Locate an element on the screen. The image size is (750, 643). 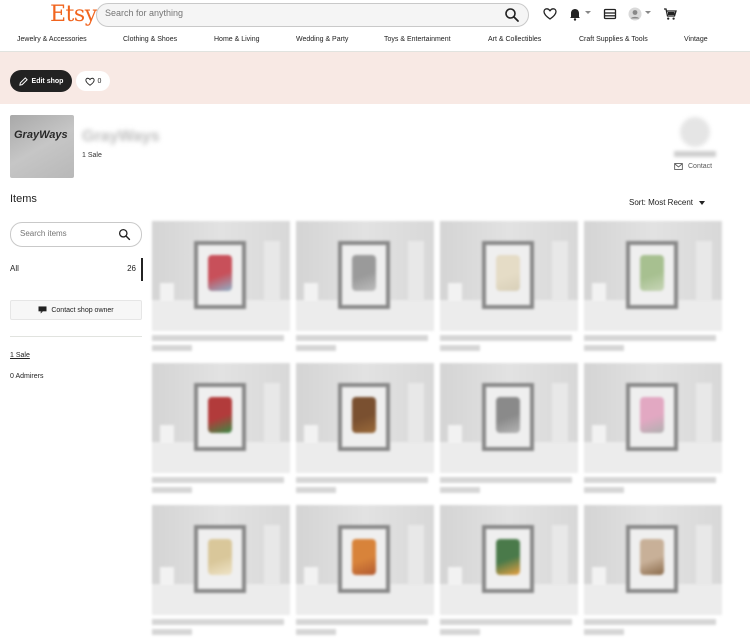
bell-icon is located at coordinates (575, 14).